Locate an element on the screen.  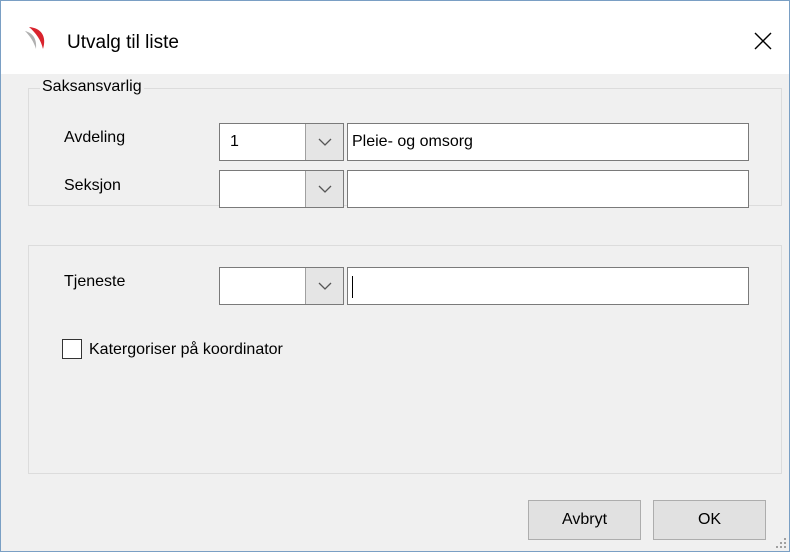
cancel-button: Avbryt is located at coordinates (584, 520).